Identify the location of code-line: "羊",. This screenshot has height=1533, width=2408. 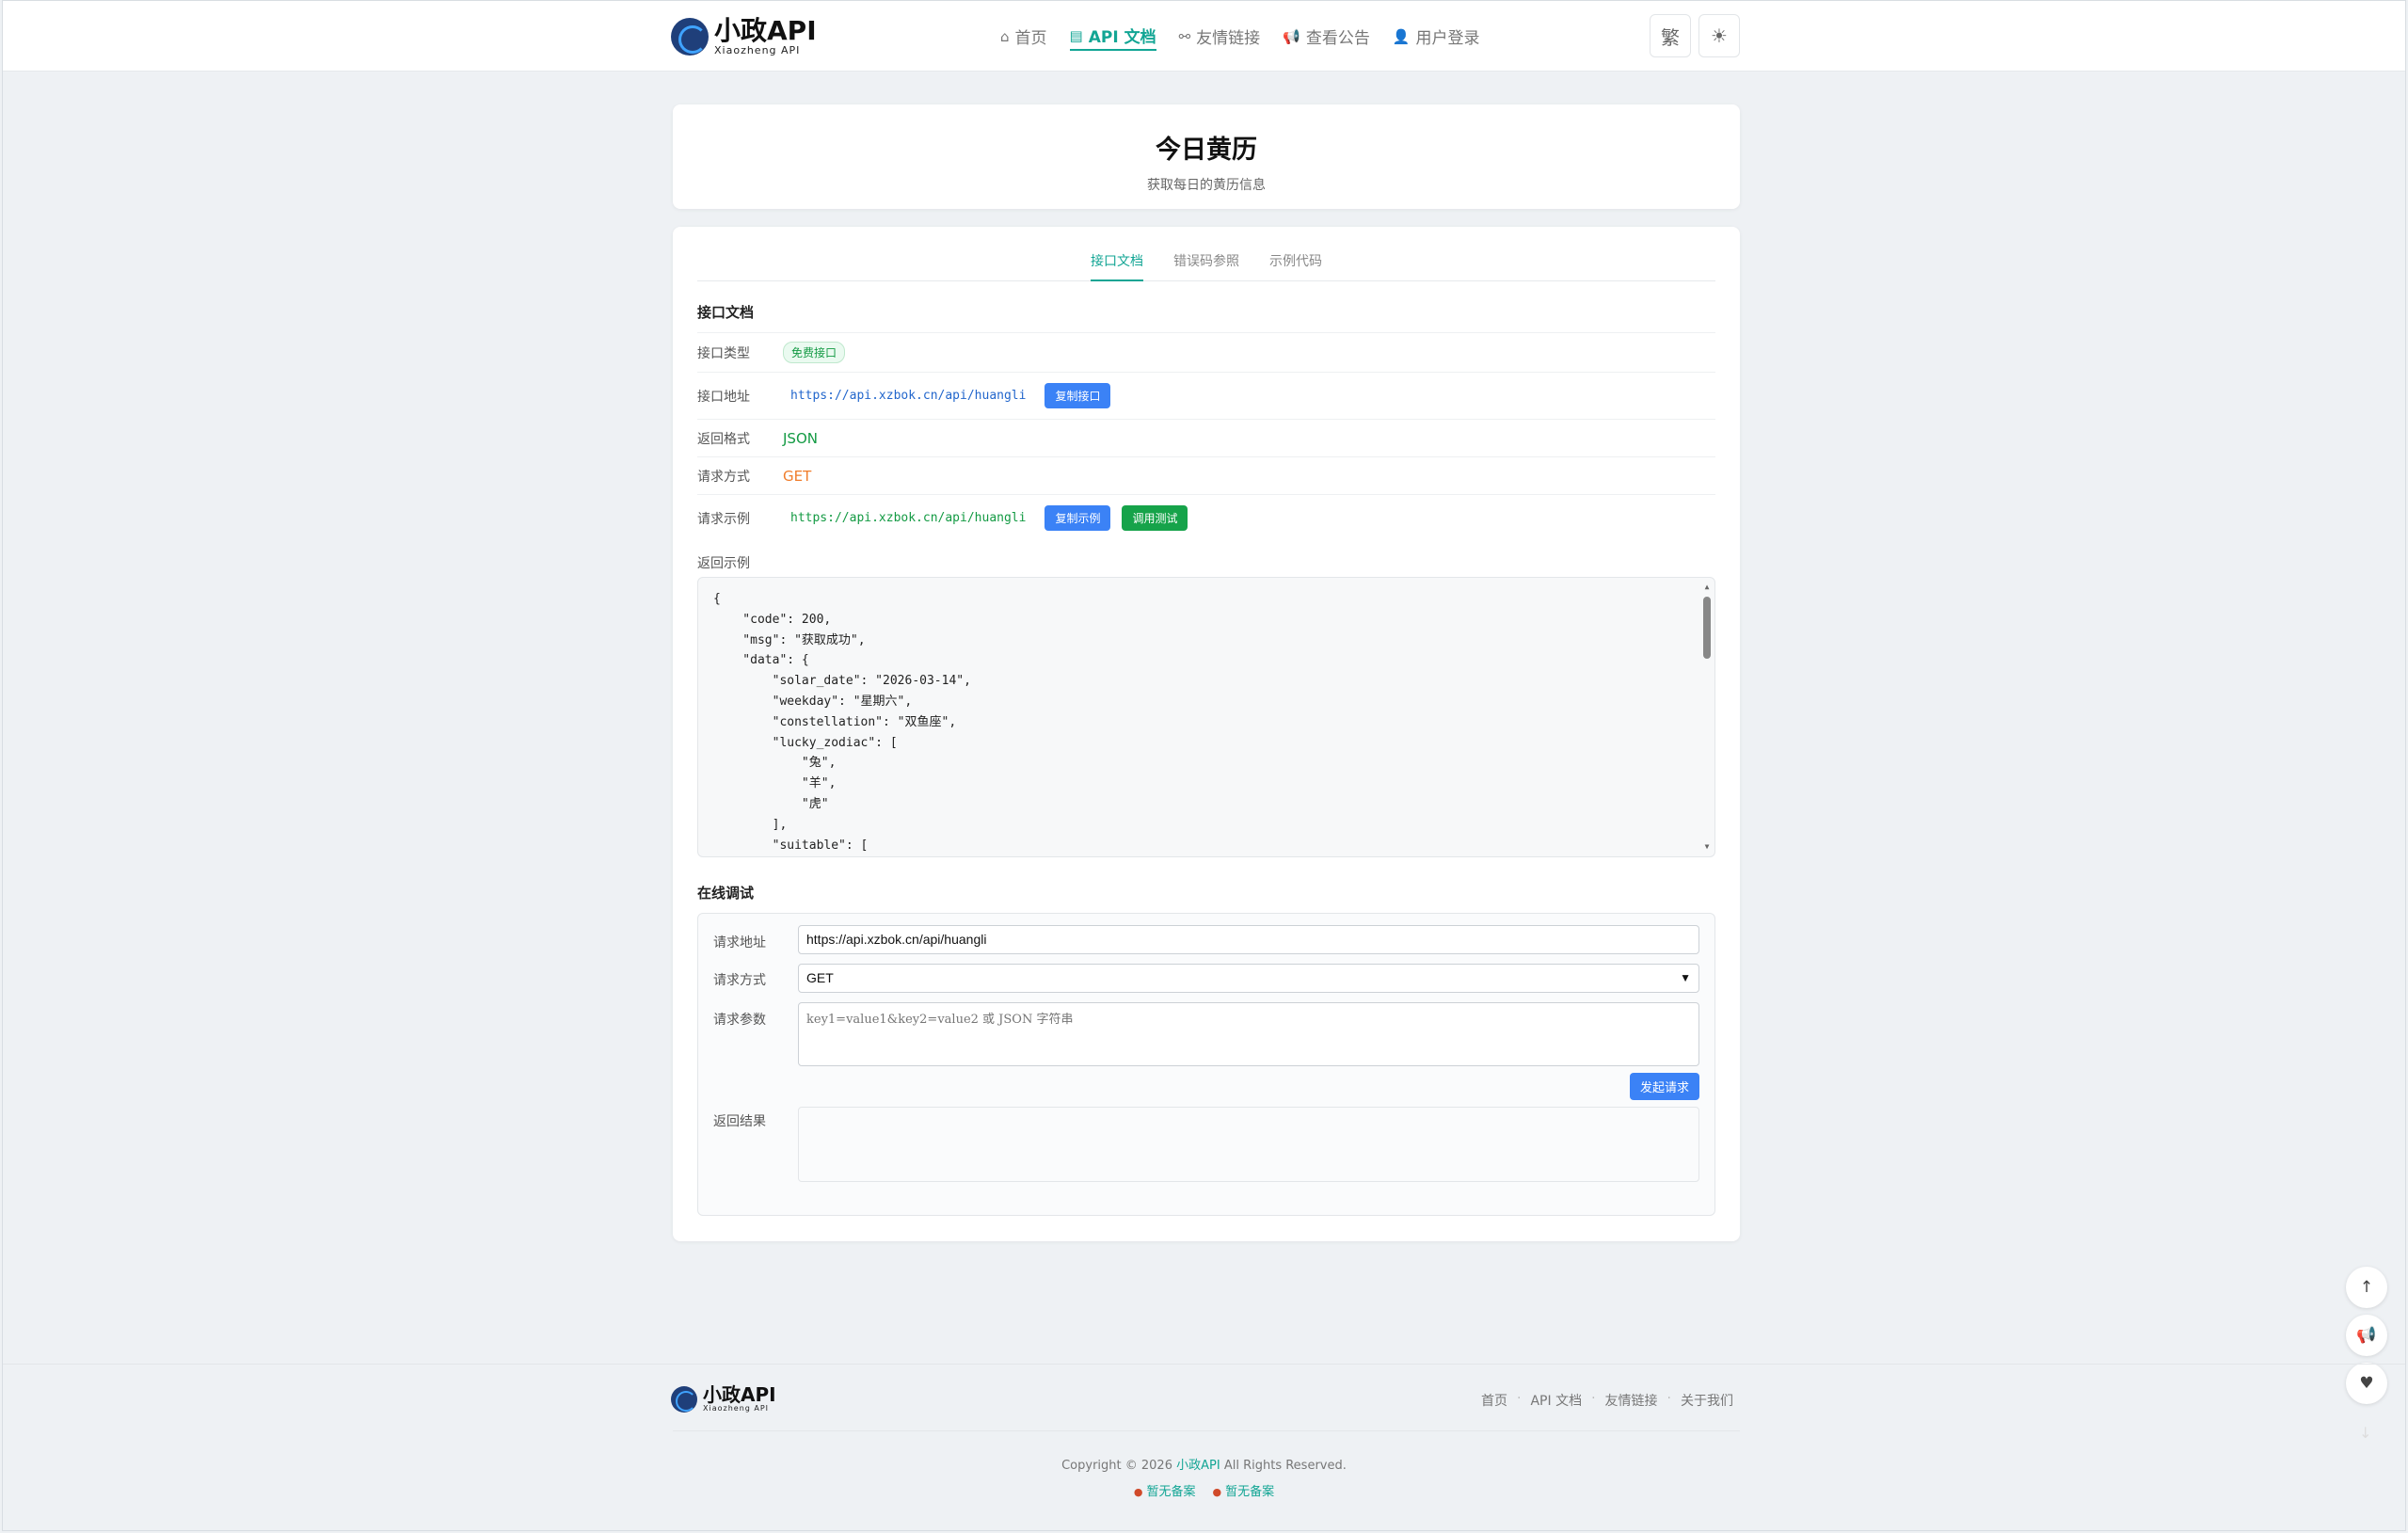
(775, 783).